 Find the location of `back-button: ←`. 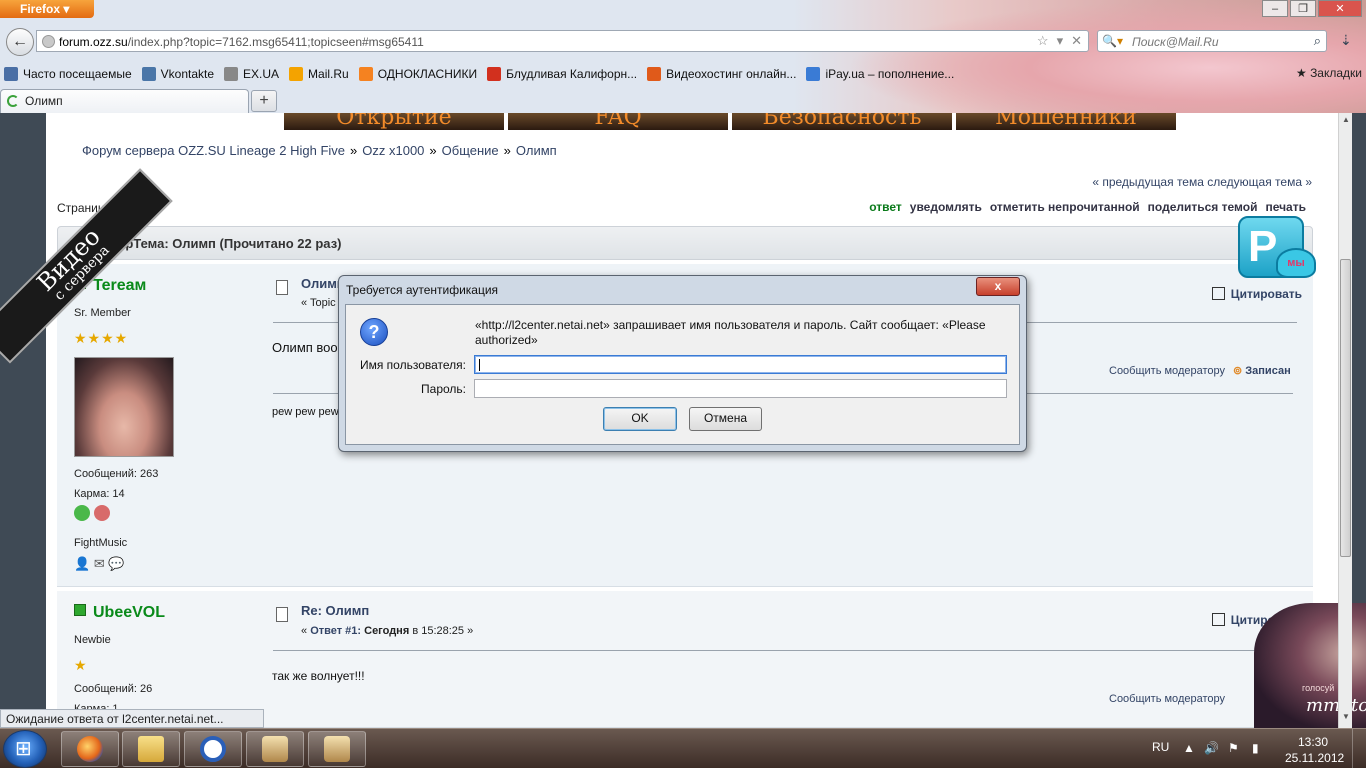

back-button: ← is located at coordinates (20, 42).